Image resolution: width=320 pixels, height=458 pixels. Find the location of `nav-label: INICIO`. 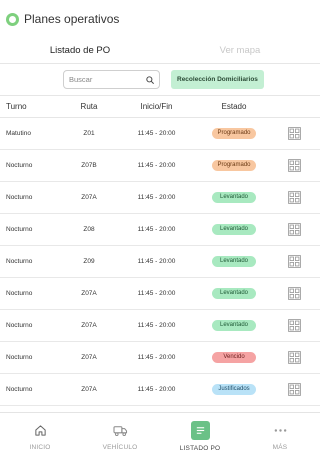

nav-label: INICIO is located at coordinates (40, 447).